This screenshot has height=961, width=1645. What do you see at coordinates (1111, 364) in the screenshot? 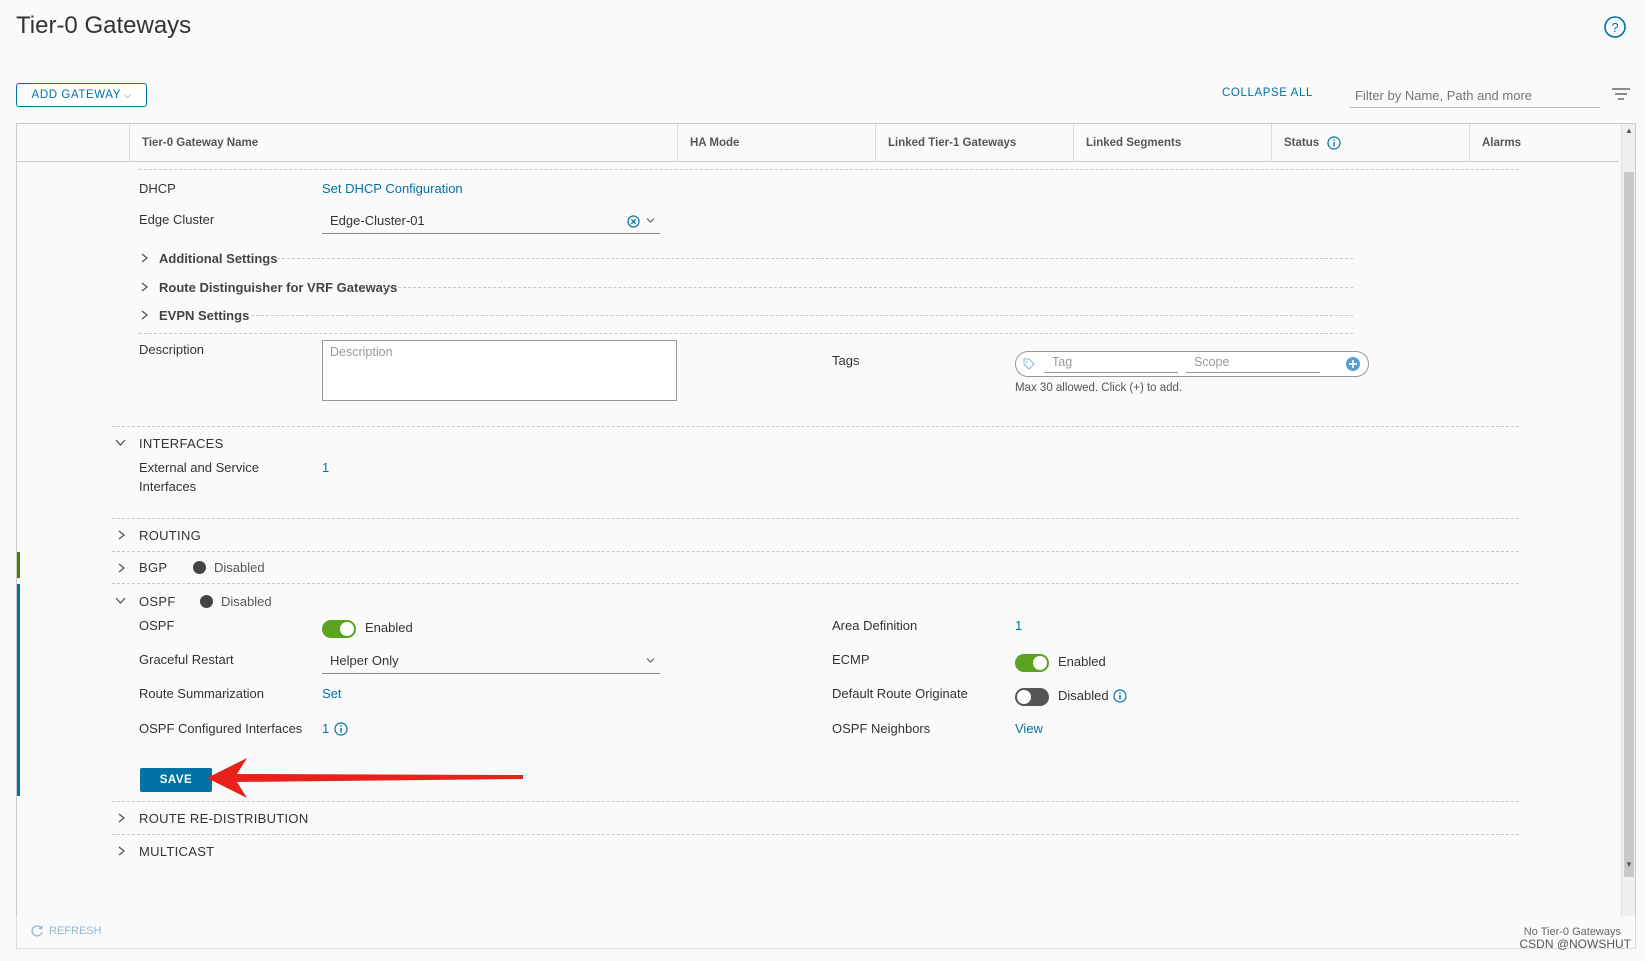
I see `tag-field: Tag` at bounding box center [1111, 364].